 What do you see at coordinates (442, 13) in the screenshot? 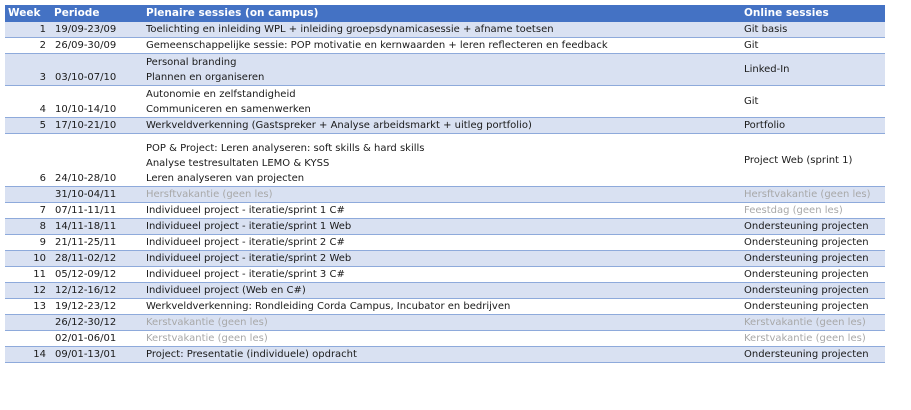
I see `header-plenaire: Plenaire sessies (on campus)` at bounding box center [442, 13].